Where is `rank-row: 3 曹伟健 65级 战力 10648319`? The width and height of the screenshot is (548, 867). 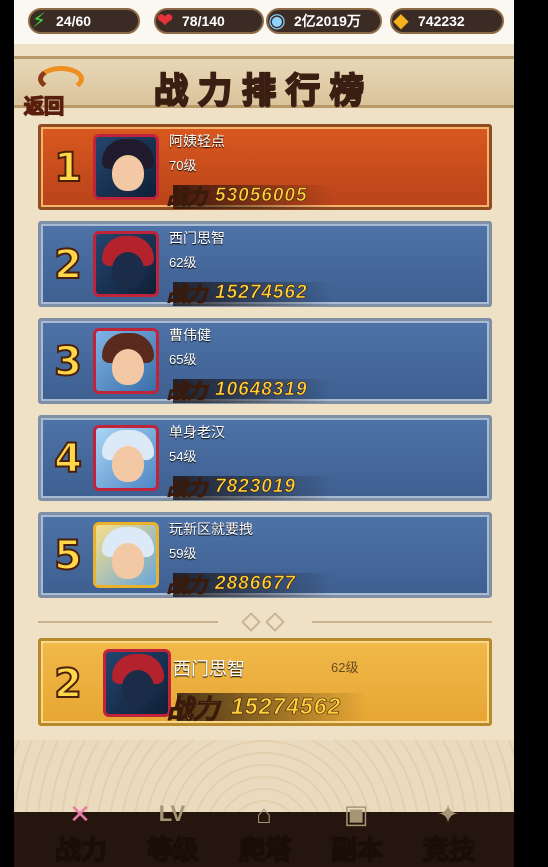
rank-row: 3 曹伟健 65级 战力 10648319 is located at coordinates (265, 361).